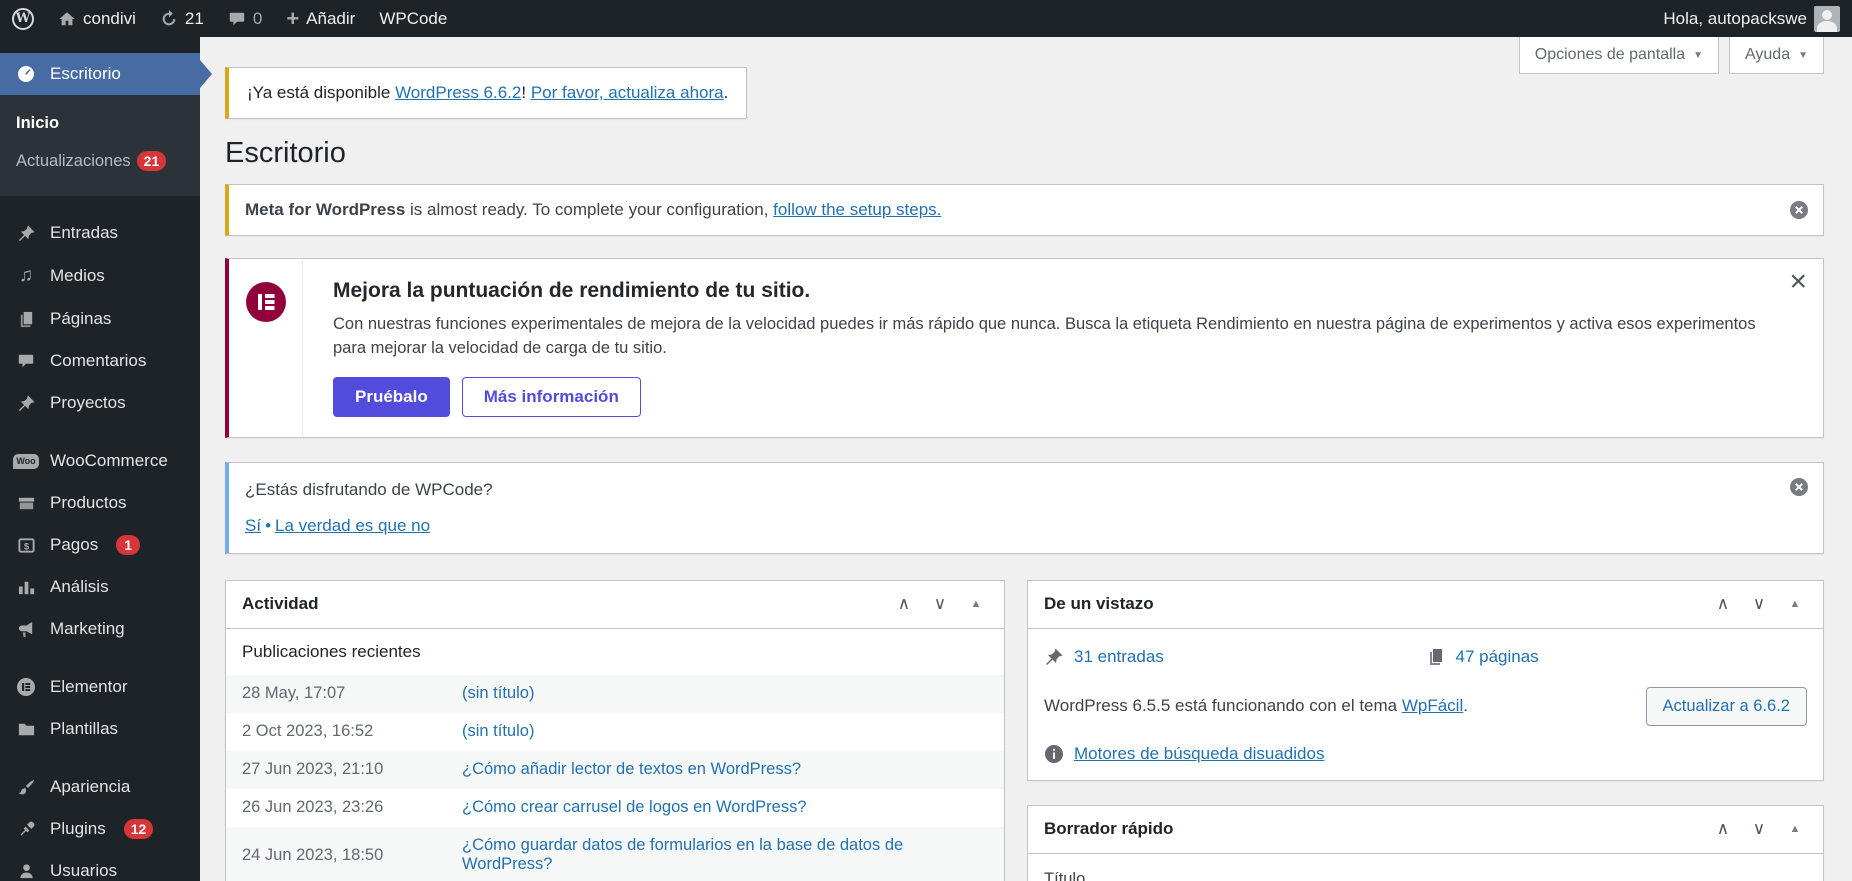 This screenshot has width=1852, height=881. Describe the element at coordinates (100, 545) in the screenshot. I see `sidebar-item-pagos: $ Pagos 1` at that location.